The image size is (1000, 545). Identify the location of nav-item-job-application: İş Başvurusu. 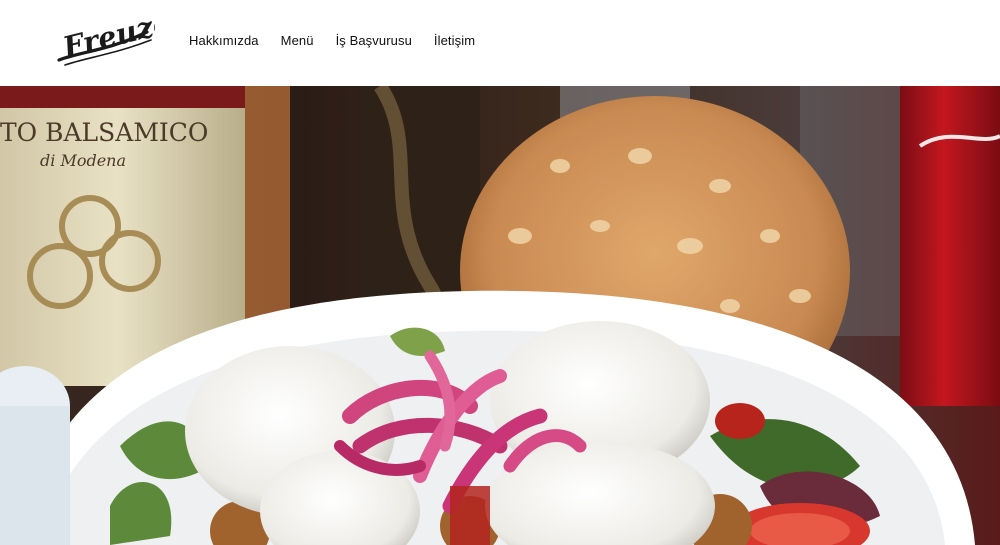
(374, 40).